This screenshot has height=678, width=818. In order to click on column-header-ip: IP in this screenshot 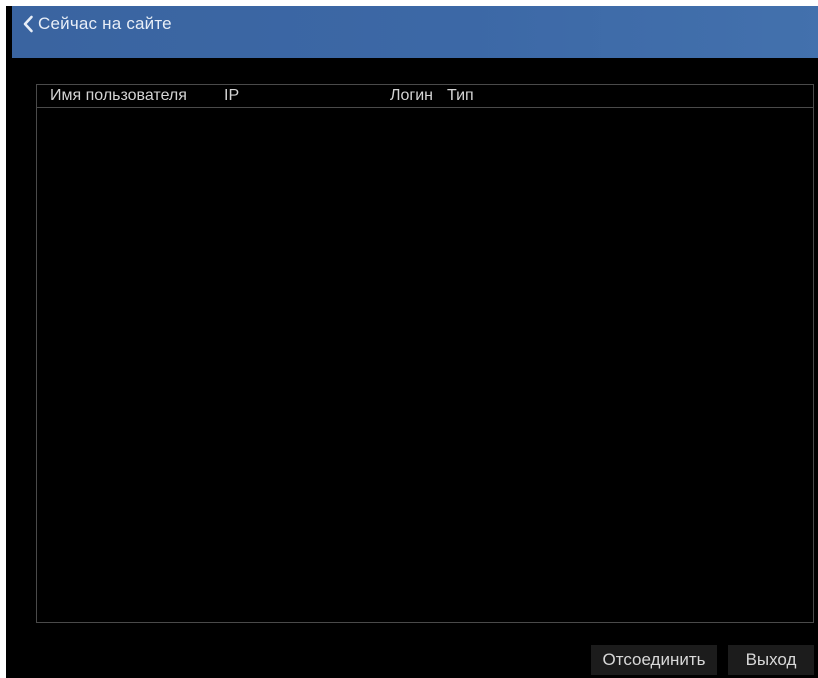, I will do `click(231, 96)`.